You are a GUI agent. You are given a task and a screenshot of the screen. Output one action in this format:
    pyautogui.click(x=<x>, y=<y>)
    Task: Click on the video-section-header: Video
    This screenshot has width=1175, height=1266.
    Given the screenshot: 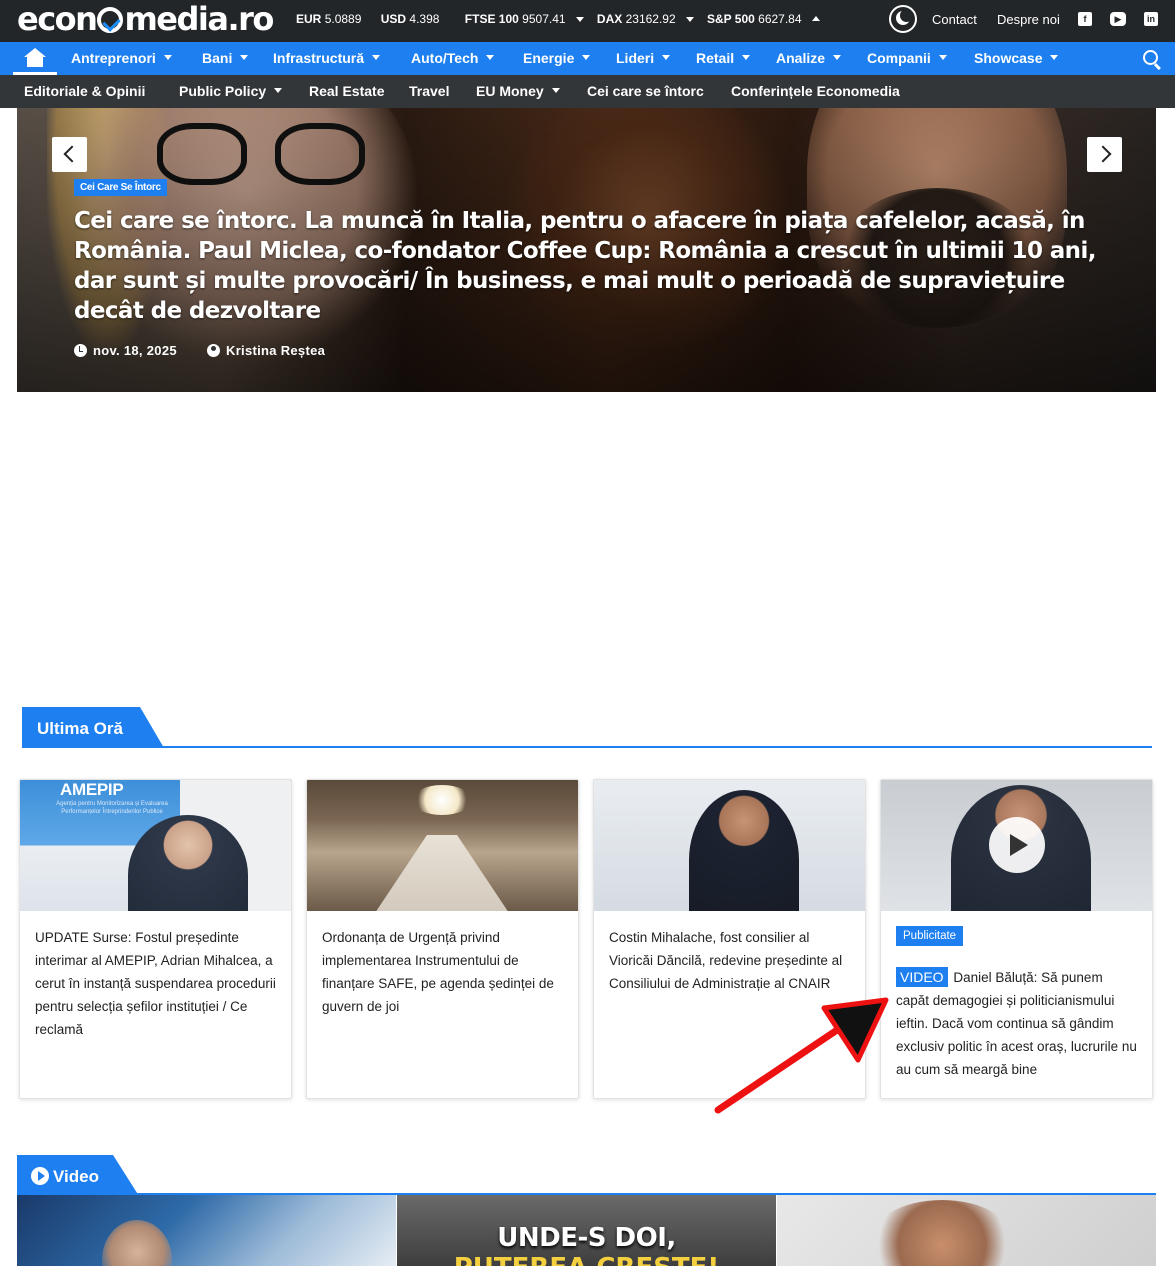 What is the action you would take?
    pyautogui.click(x=78, y=1175)
    